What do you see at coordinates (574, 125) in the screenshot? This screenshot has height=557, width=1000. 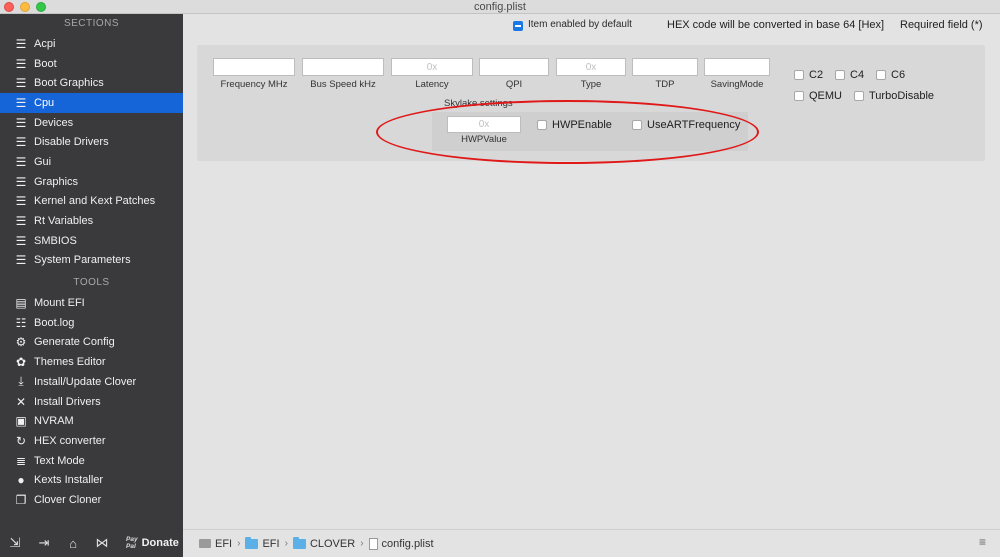 I see `hwp-enable-checkbox: HWPEnable` at bounding box center [574, 125].